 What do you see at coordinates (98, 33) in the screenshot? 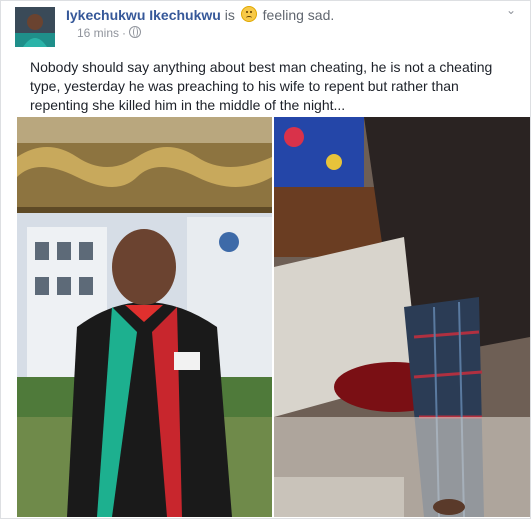
I see `timestamp: 16 mins` at bounding box center [98, 33].